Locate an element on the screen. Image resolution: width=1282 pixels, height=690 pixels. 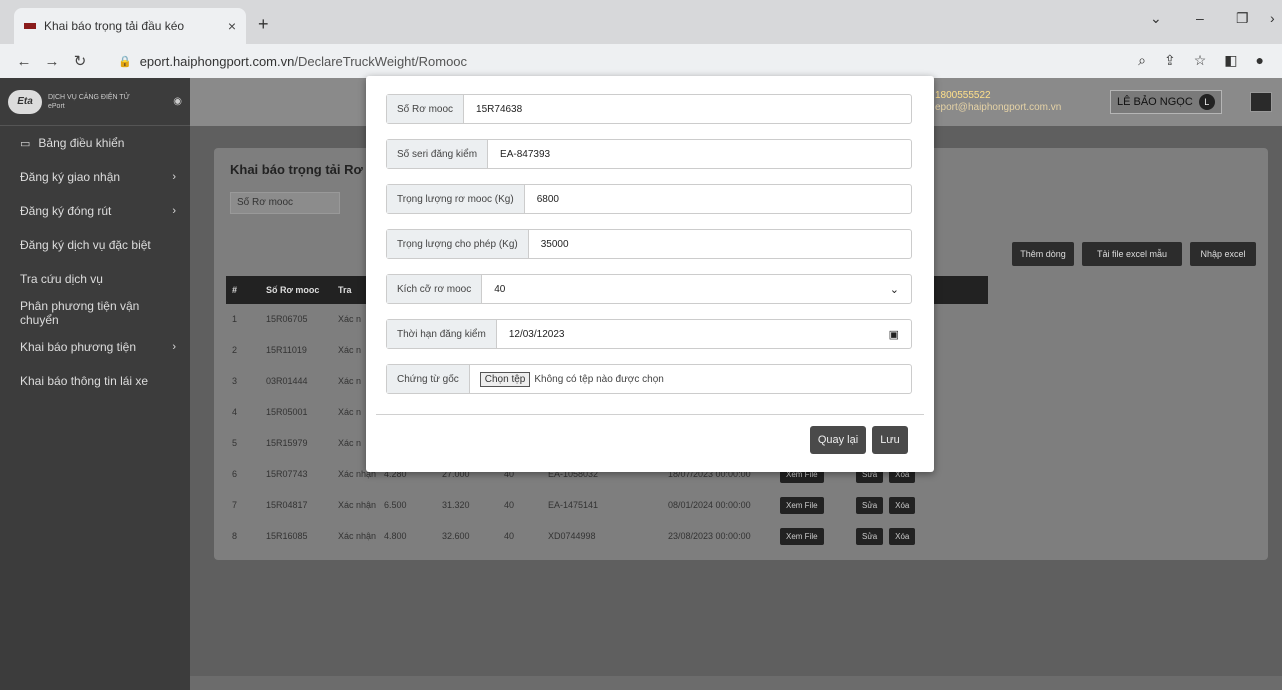
table-cell: 4.800 is located at coordinates (395, 536).